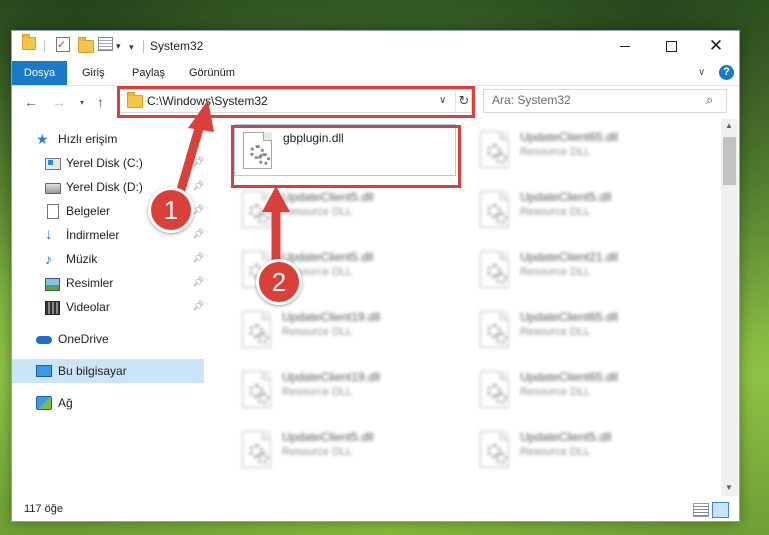  Describe the element at coordinates (39, 73) in the screenshot. I see `tab-file: Dosya` at that location.